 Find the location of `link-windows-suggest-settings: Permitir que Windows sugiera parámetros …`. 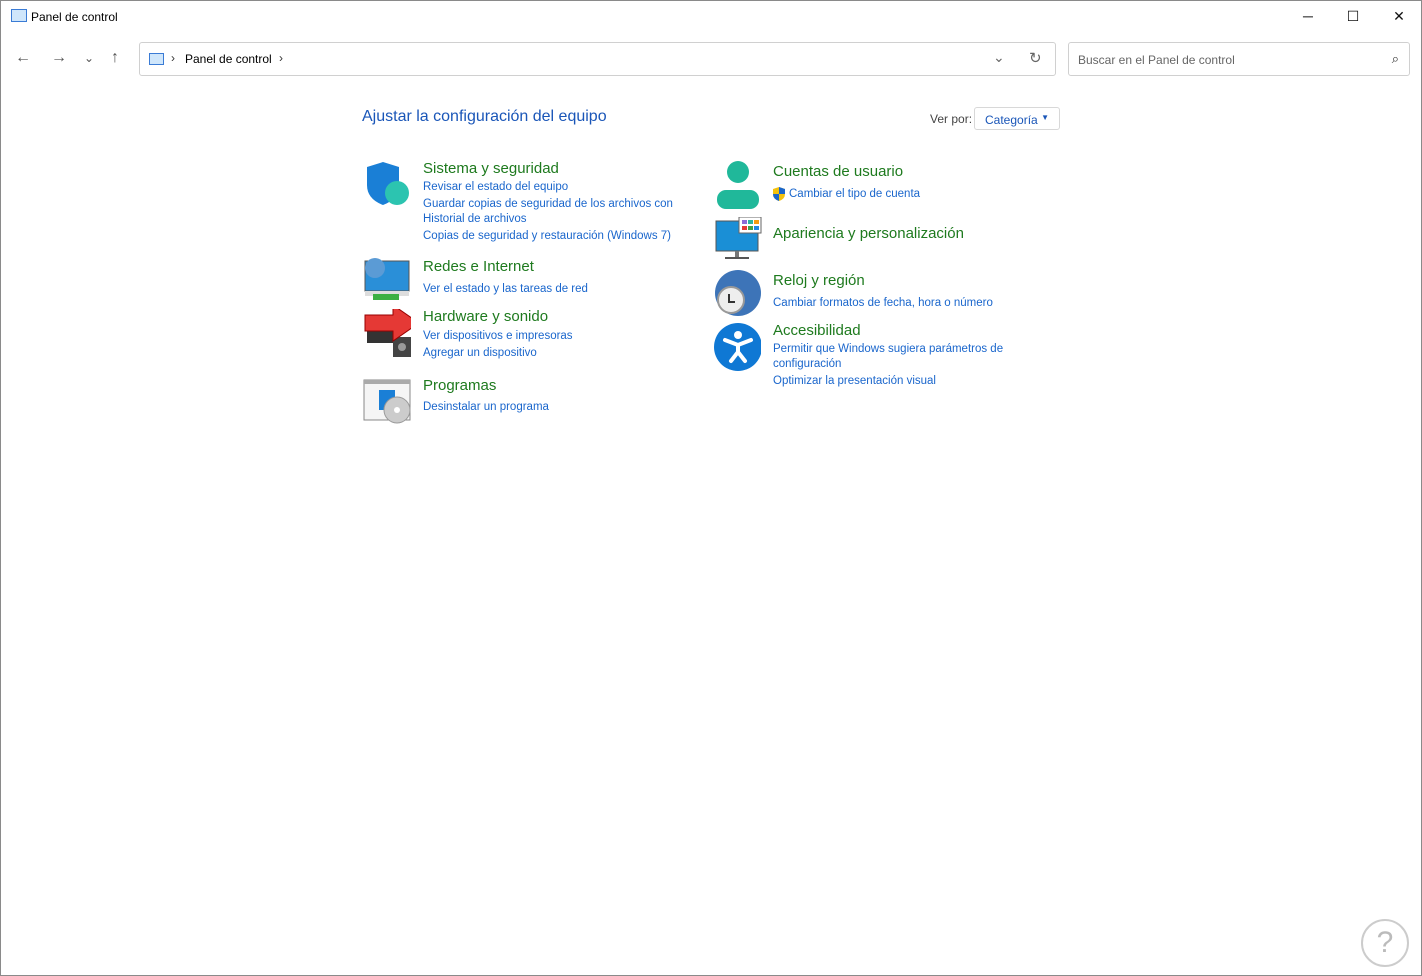

link-windows-suggest-settings: Permitir que Windows sugiera parámetros … is located at coordinates (888, 349).